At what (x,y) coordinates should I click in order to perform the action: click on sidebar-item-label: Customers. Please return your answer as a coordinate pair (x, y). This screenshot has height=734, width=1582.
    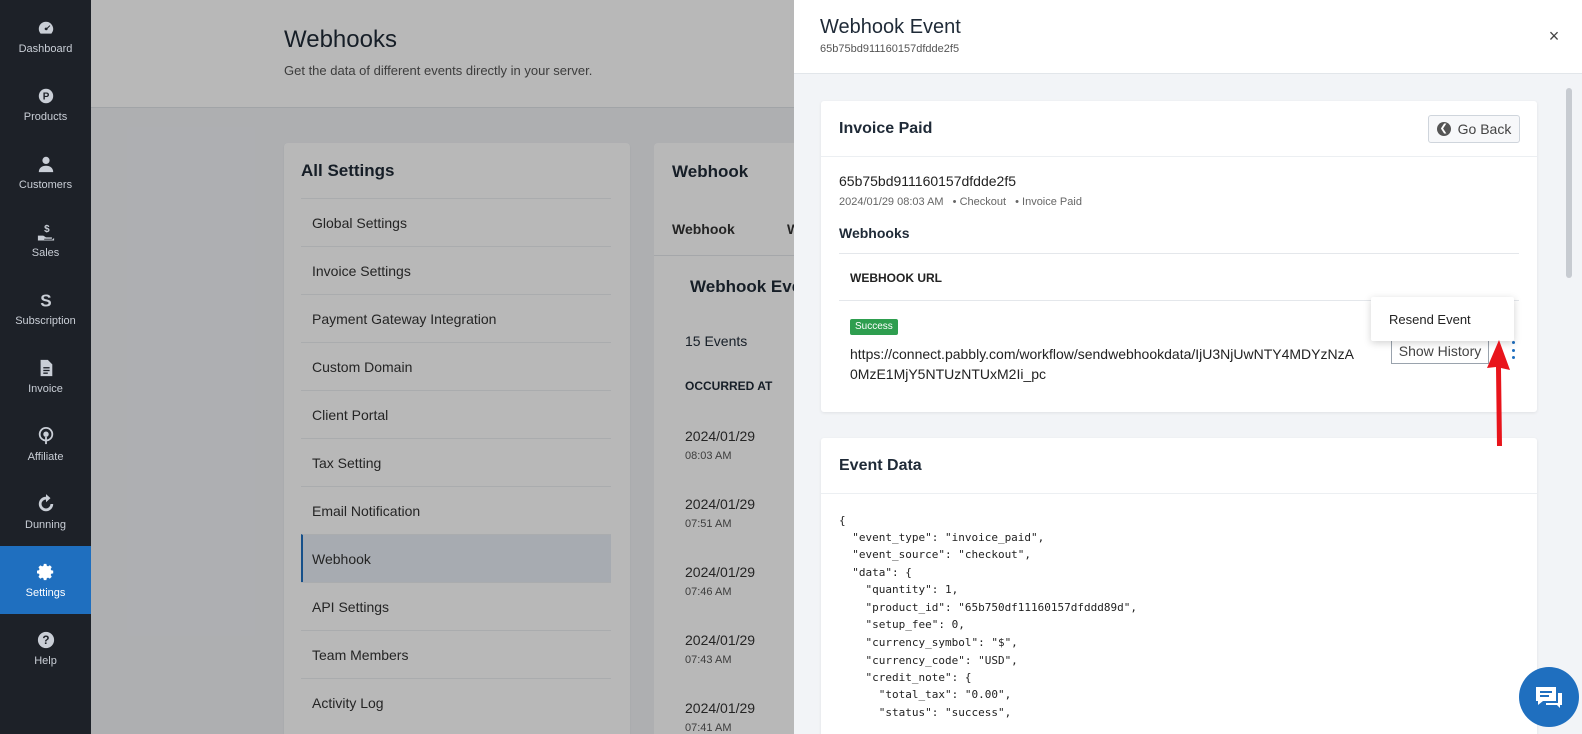
    Looking at the image, I should click on (45, 184).